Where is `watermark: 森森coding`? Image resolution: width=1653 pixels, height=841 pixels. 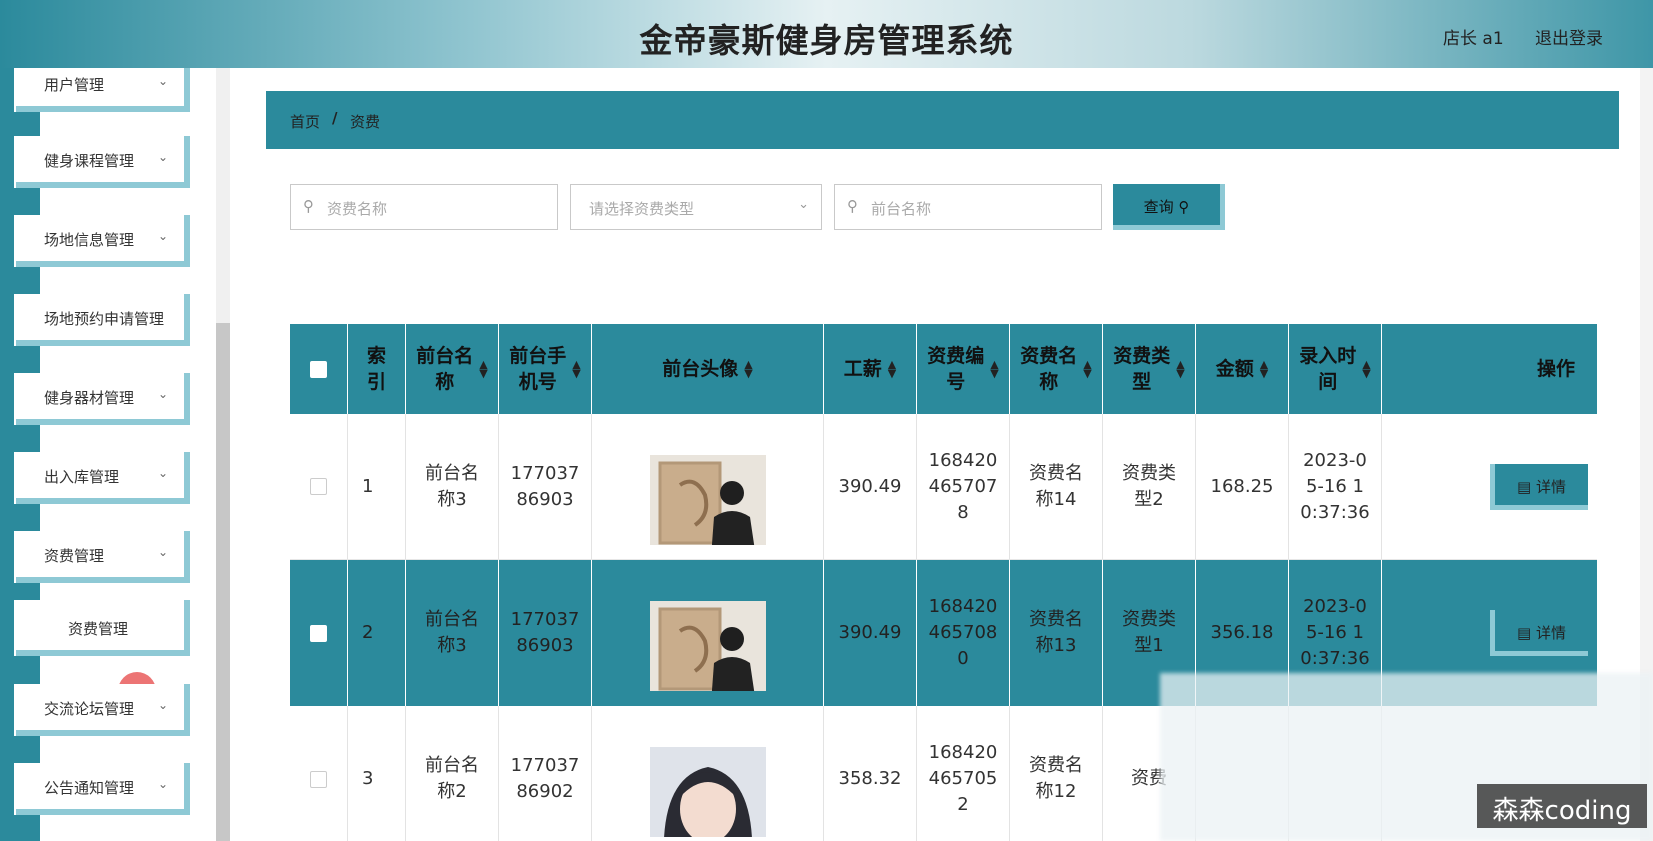 watermark: 森森coding is located at coordinates (1562, 806).